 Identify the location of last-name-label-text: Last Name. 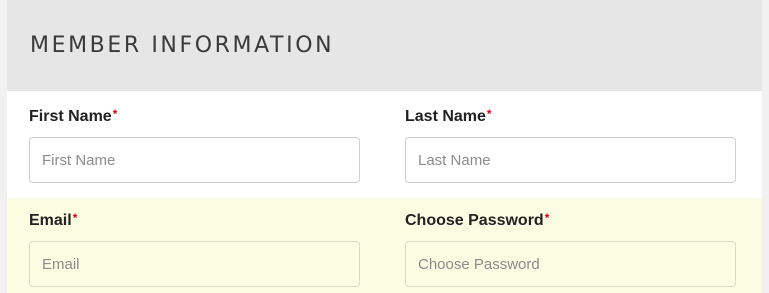
(445, 116).